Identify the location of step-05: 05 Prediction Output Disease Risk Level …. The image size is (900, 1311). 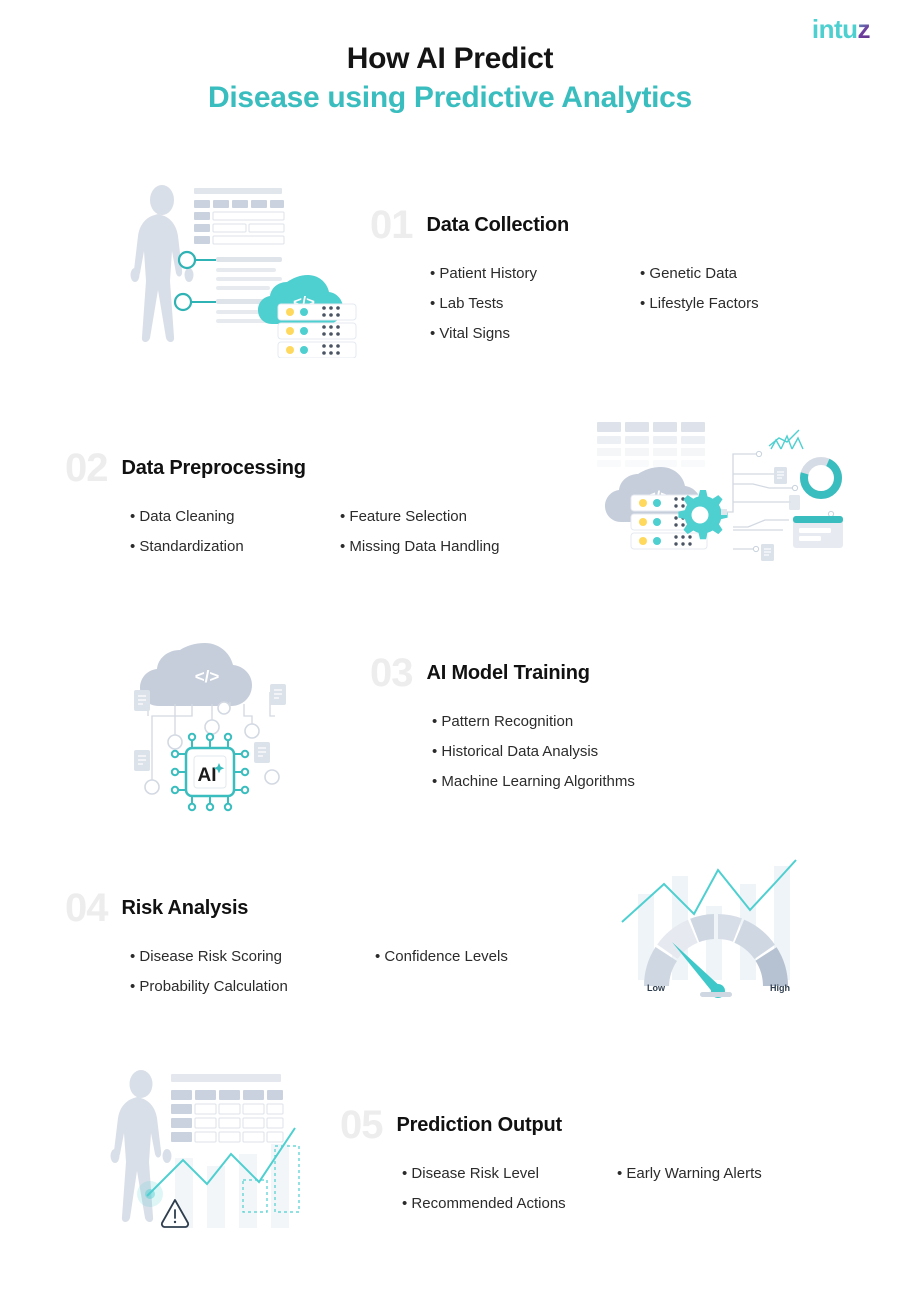
(591, 1162).